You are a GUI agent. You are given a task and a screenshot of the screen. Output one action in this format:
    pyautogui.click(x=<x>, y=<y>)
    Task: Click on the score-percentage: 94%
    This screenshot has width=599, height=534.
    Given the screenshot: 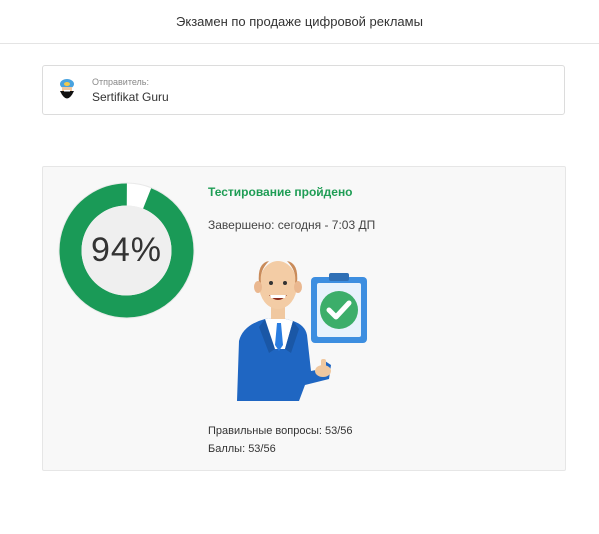 What is the action you would take?
    pyautogui.click(x=126, y=250)
    